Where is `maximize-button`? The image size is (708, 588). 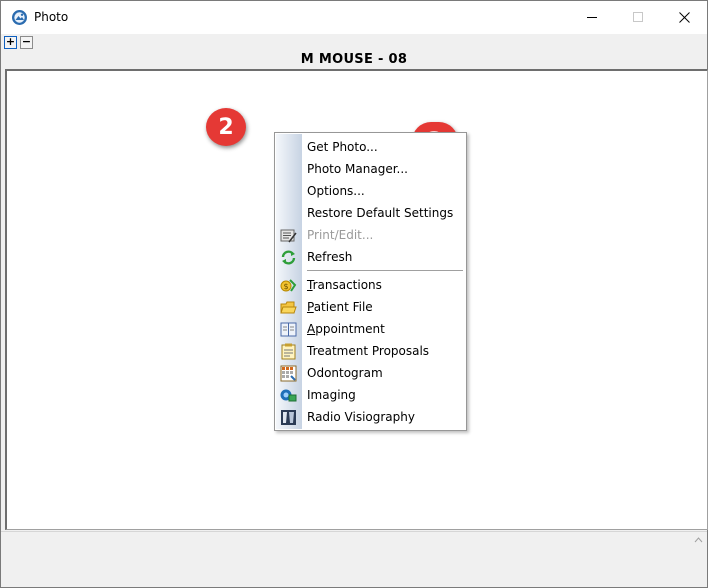
maximize-button is located at coordinates (638, 17).